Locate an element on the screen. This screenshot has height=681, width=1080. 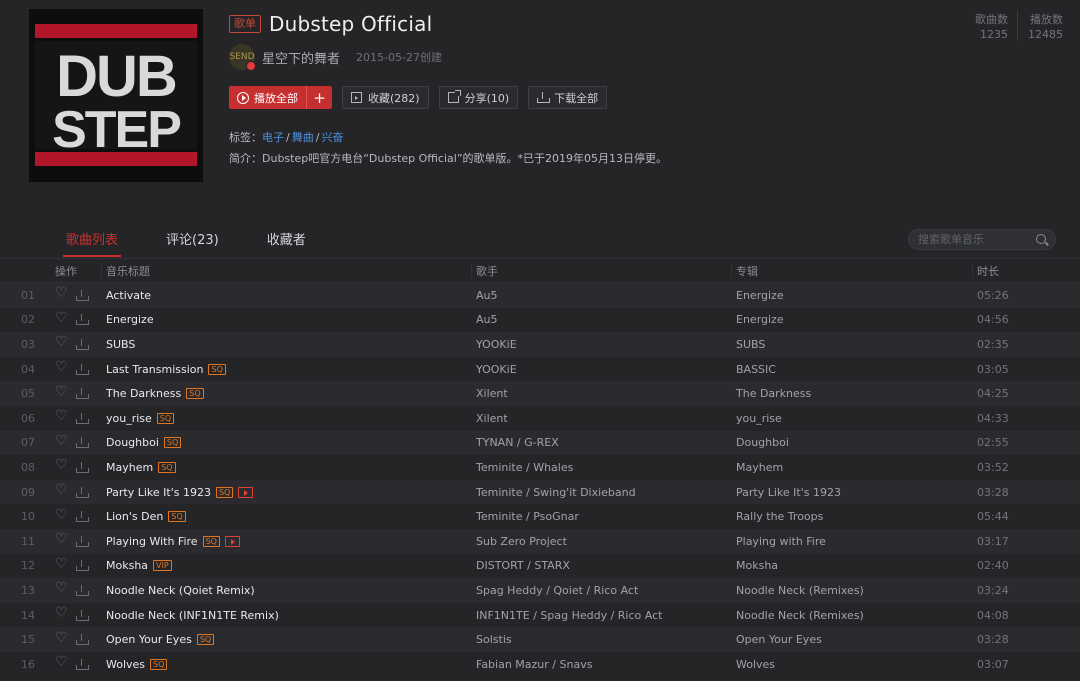
track-title: Mayhem is located at coordinates (129, 467).